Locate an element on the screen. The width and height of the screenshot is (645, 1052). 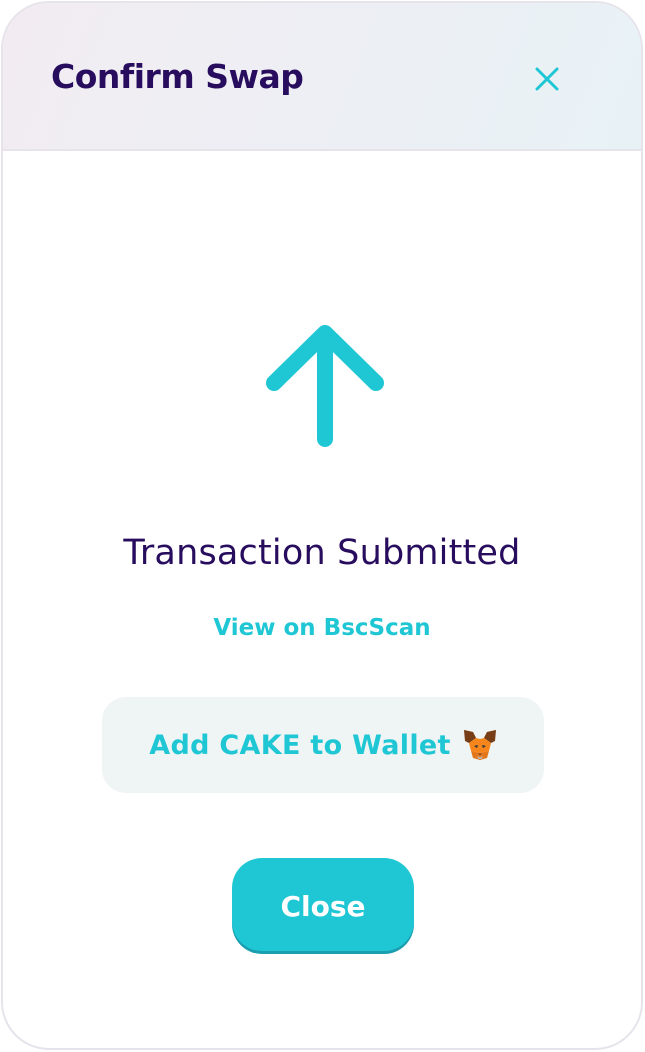
close-modal-button is located at coordinates (547, 79).